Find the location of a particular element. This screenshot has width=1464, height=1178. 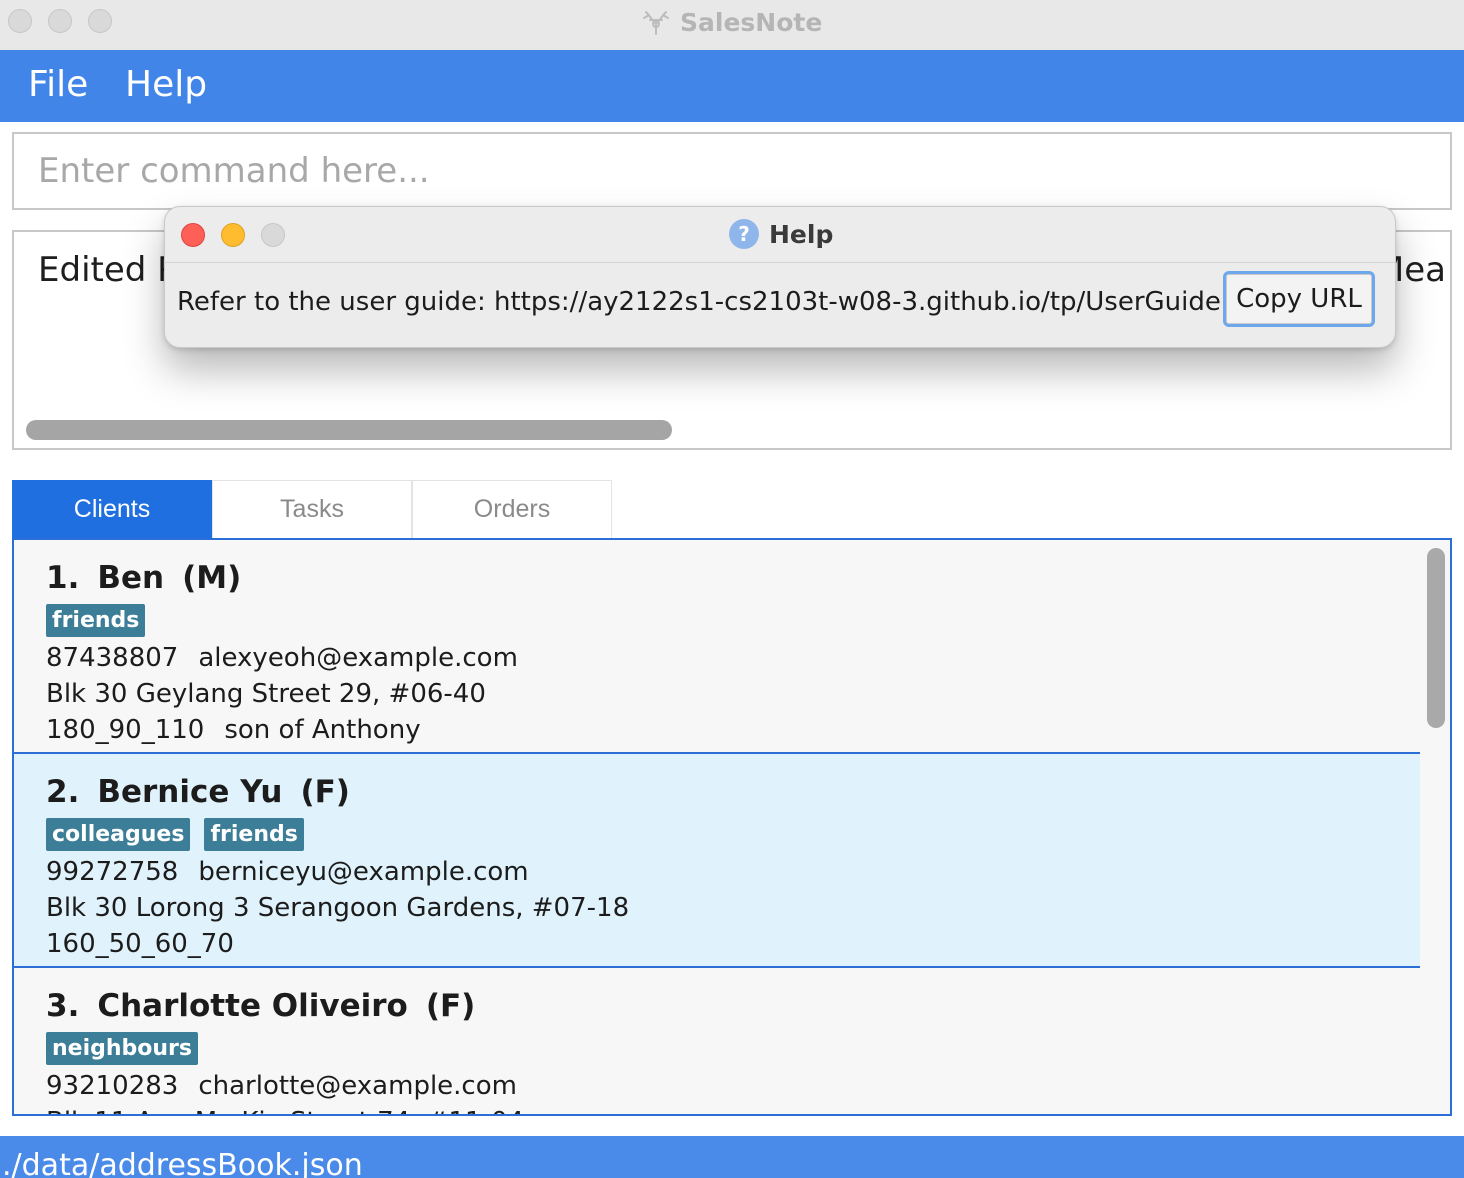

minimize-window-button is located at coordinates (60, 21).